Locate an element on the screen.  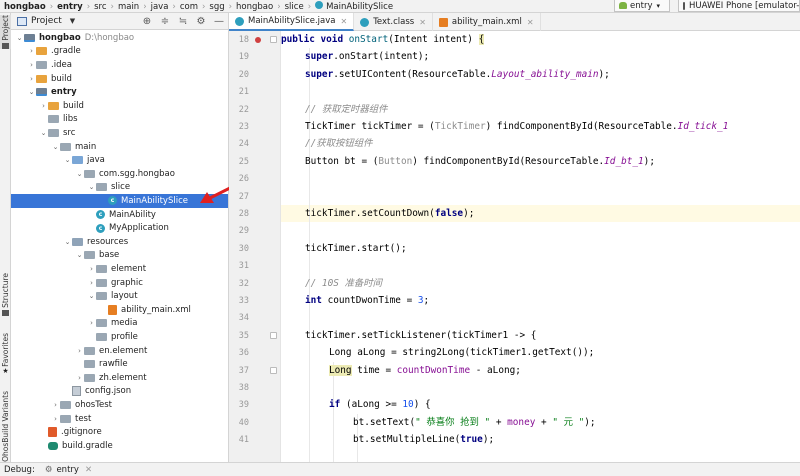
breadcrumb-item: sgg is located at coordinates (216, 7).